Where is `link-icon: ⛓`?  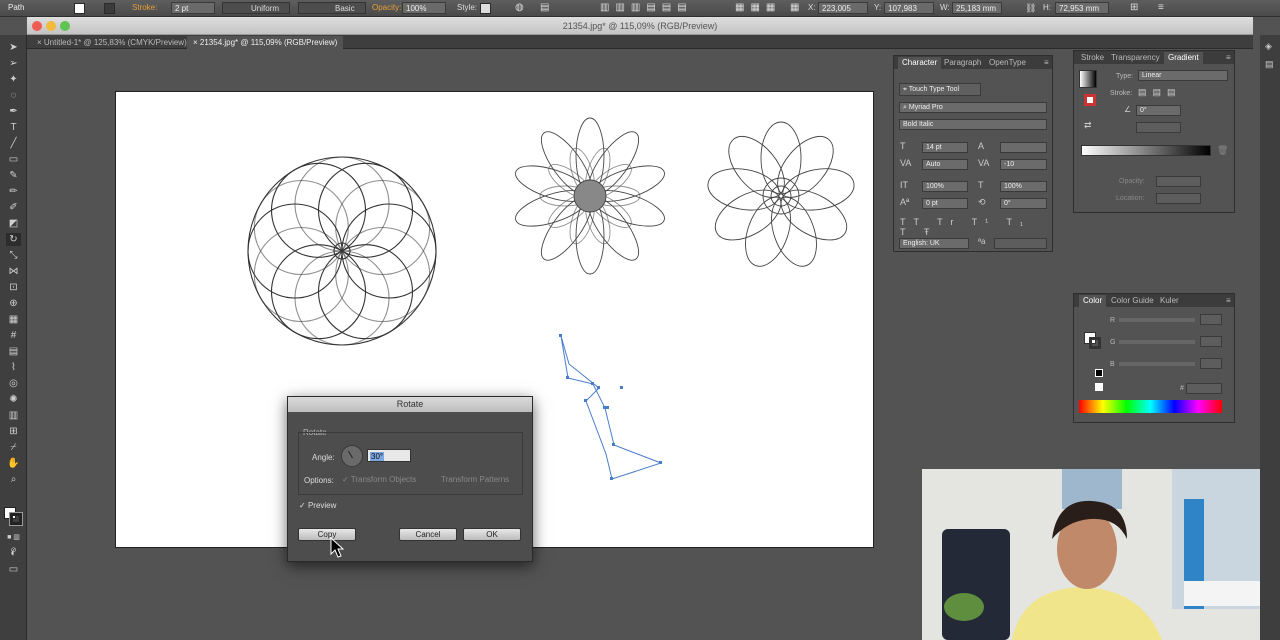
link-icon: ⛓ is located at coordinates (1030, 8).